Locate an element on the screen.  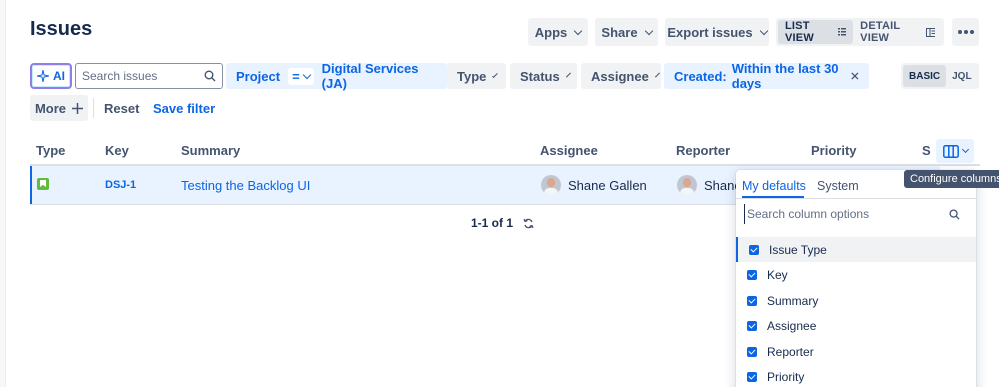
column-header-type: Type is located at coordinates (50, 150).